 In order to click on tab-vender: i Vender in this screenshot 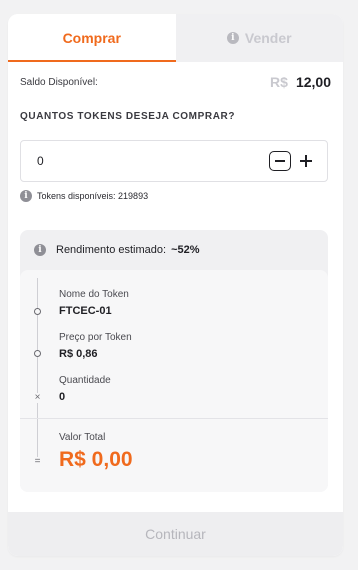, I will do `click(259, 38)`.